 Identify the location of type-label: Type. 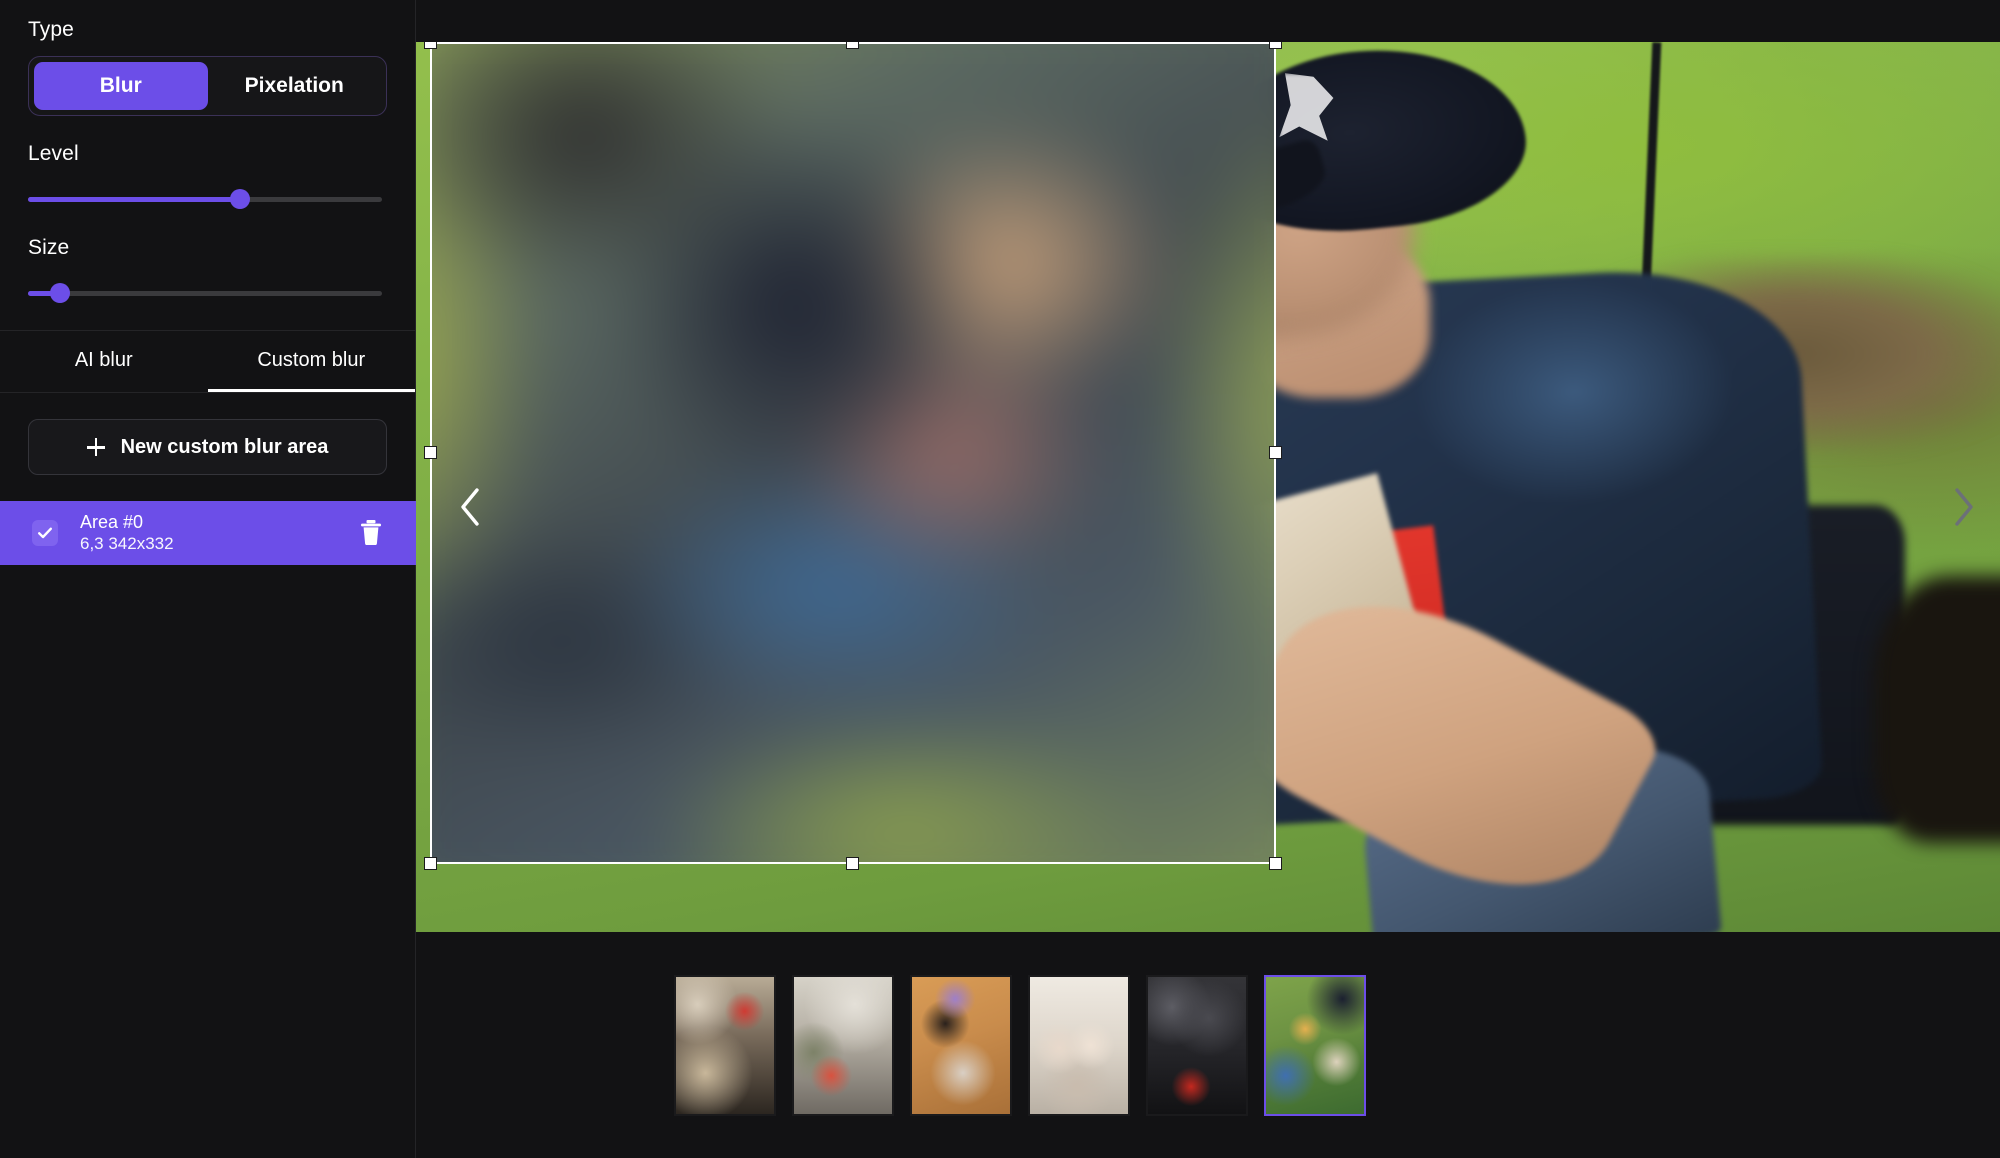
(51, 29).